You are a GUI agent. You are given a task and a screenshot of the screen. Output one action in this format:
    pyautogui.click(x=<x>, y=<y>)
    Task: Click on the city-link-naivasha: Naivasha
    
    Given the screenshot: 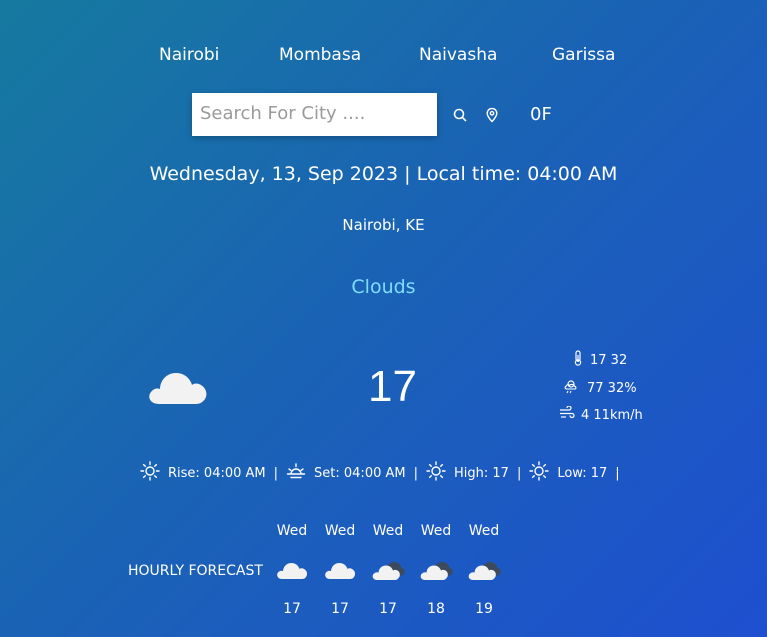 What is the action you would take?
    pyautogui.click(x=458, y=55)
    